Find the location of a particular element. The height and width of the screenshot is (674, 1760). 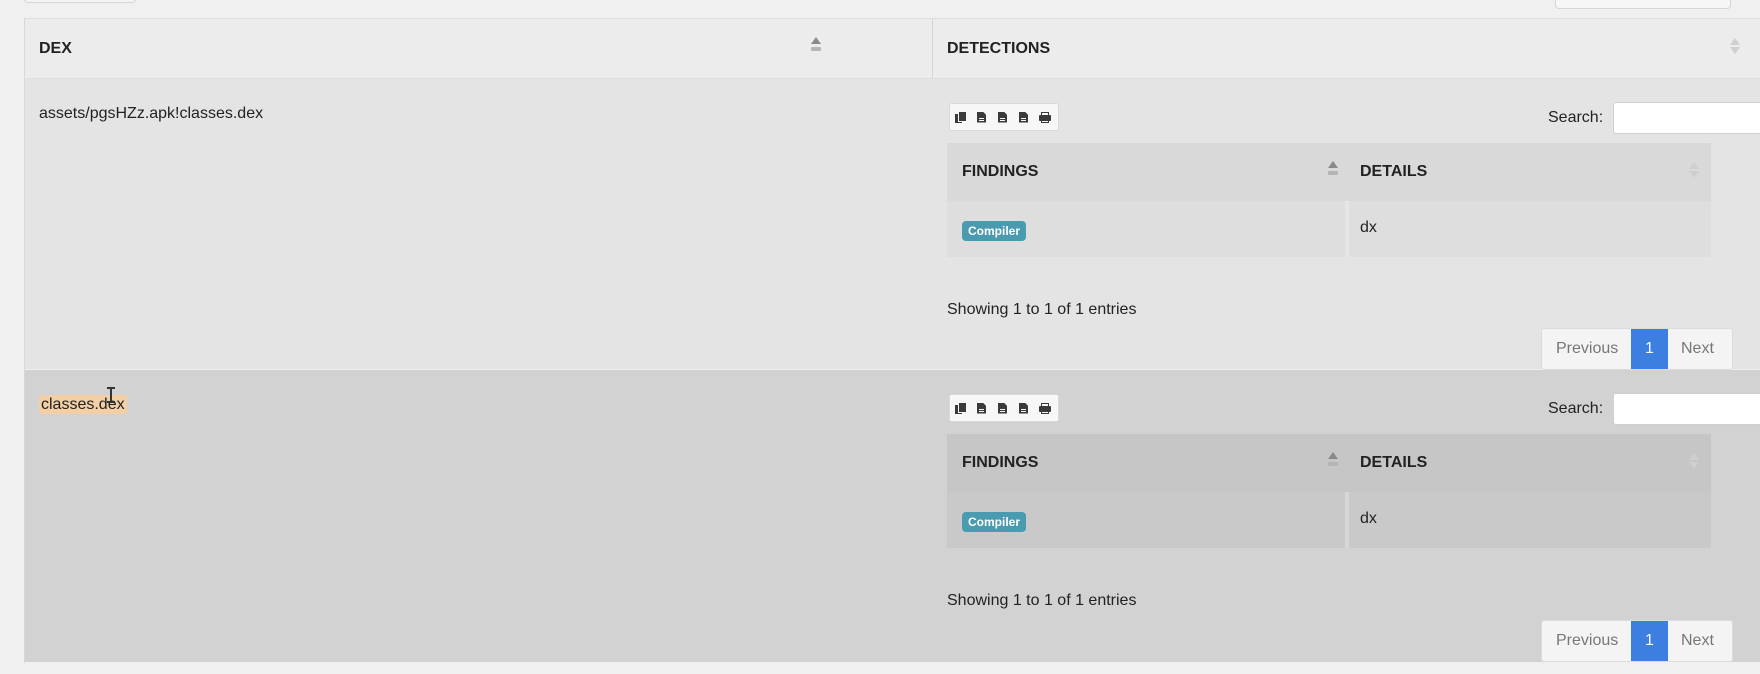

dex-table-header: DEX DETECTIONS is located at coordinates (892, 49).